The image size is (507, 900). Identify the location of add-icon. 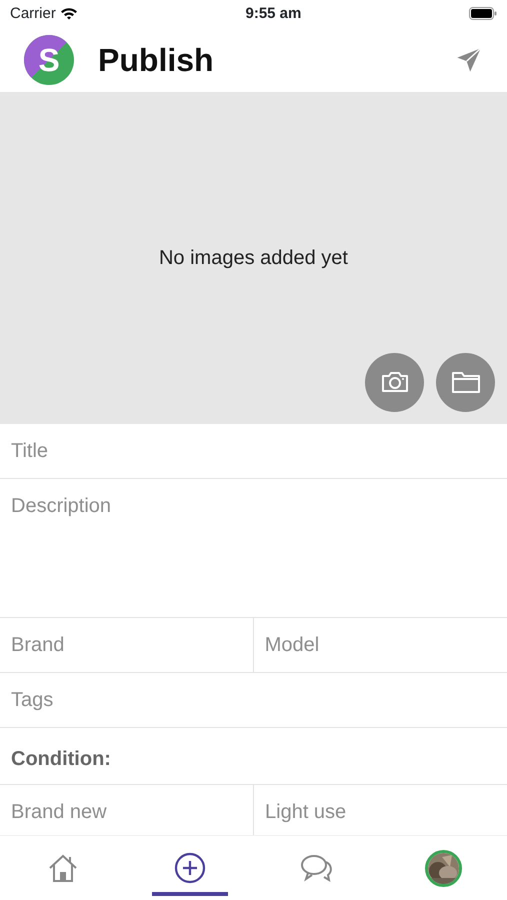
(190, 868).